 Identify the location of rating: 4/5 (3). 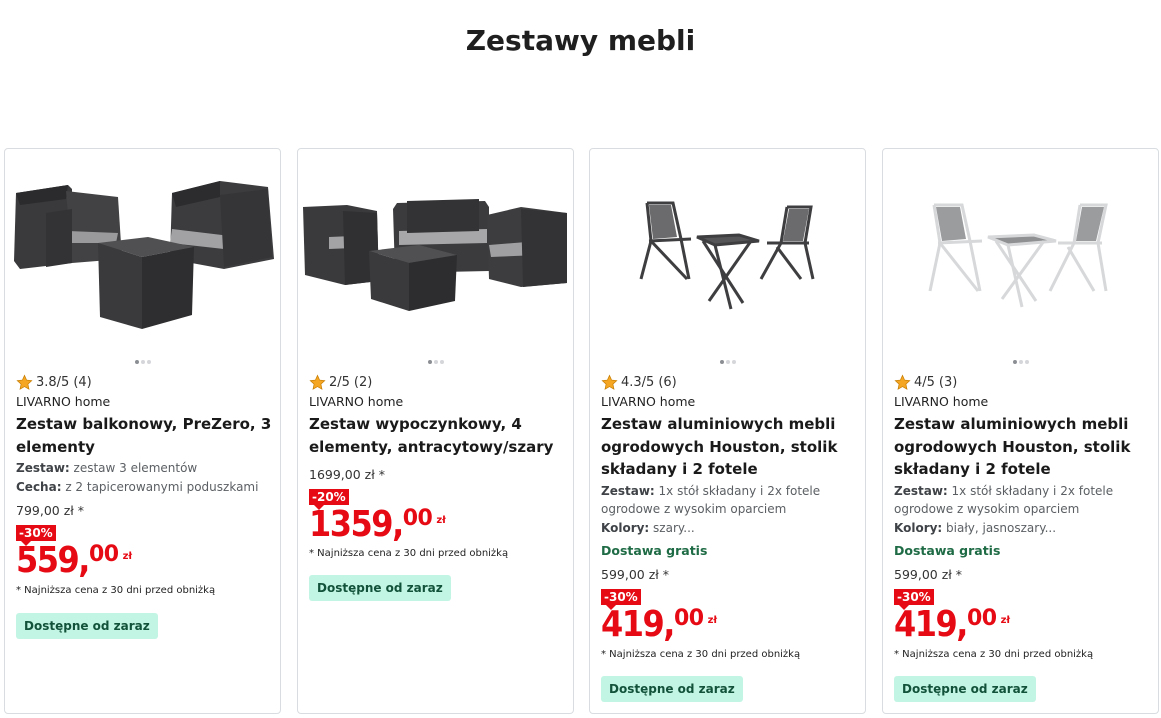
(1022, 382).